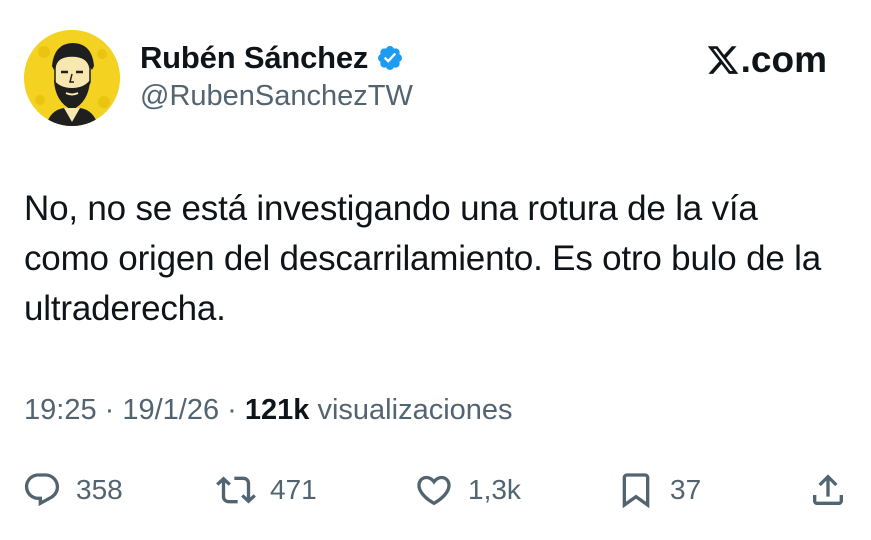 This screenshot has height=540, width=871. I want to click on x-logo-icon, so click(723, 60).